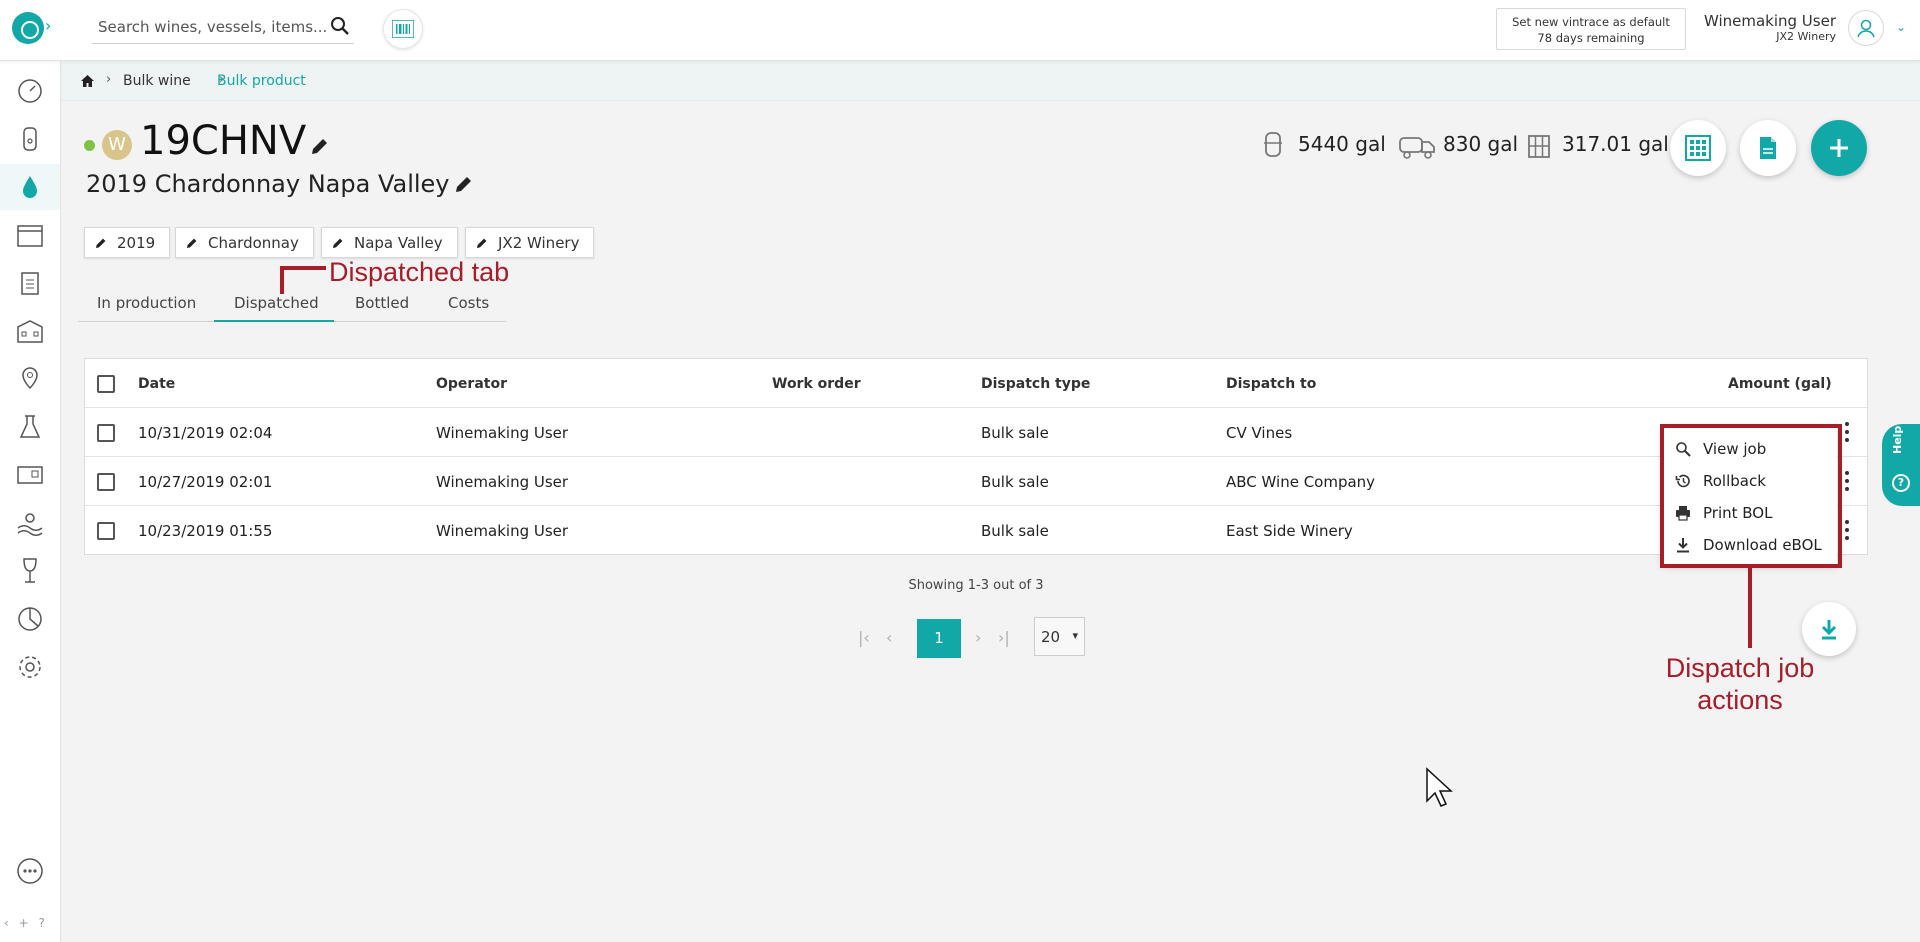 This screenshot has width=1920, height=942. Describe the element at coordinates (889, 637) in the screenshot. I see `previous-page-icon: ‹` at that location.